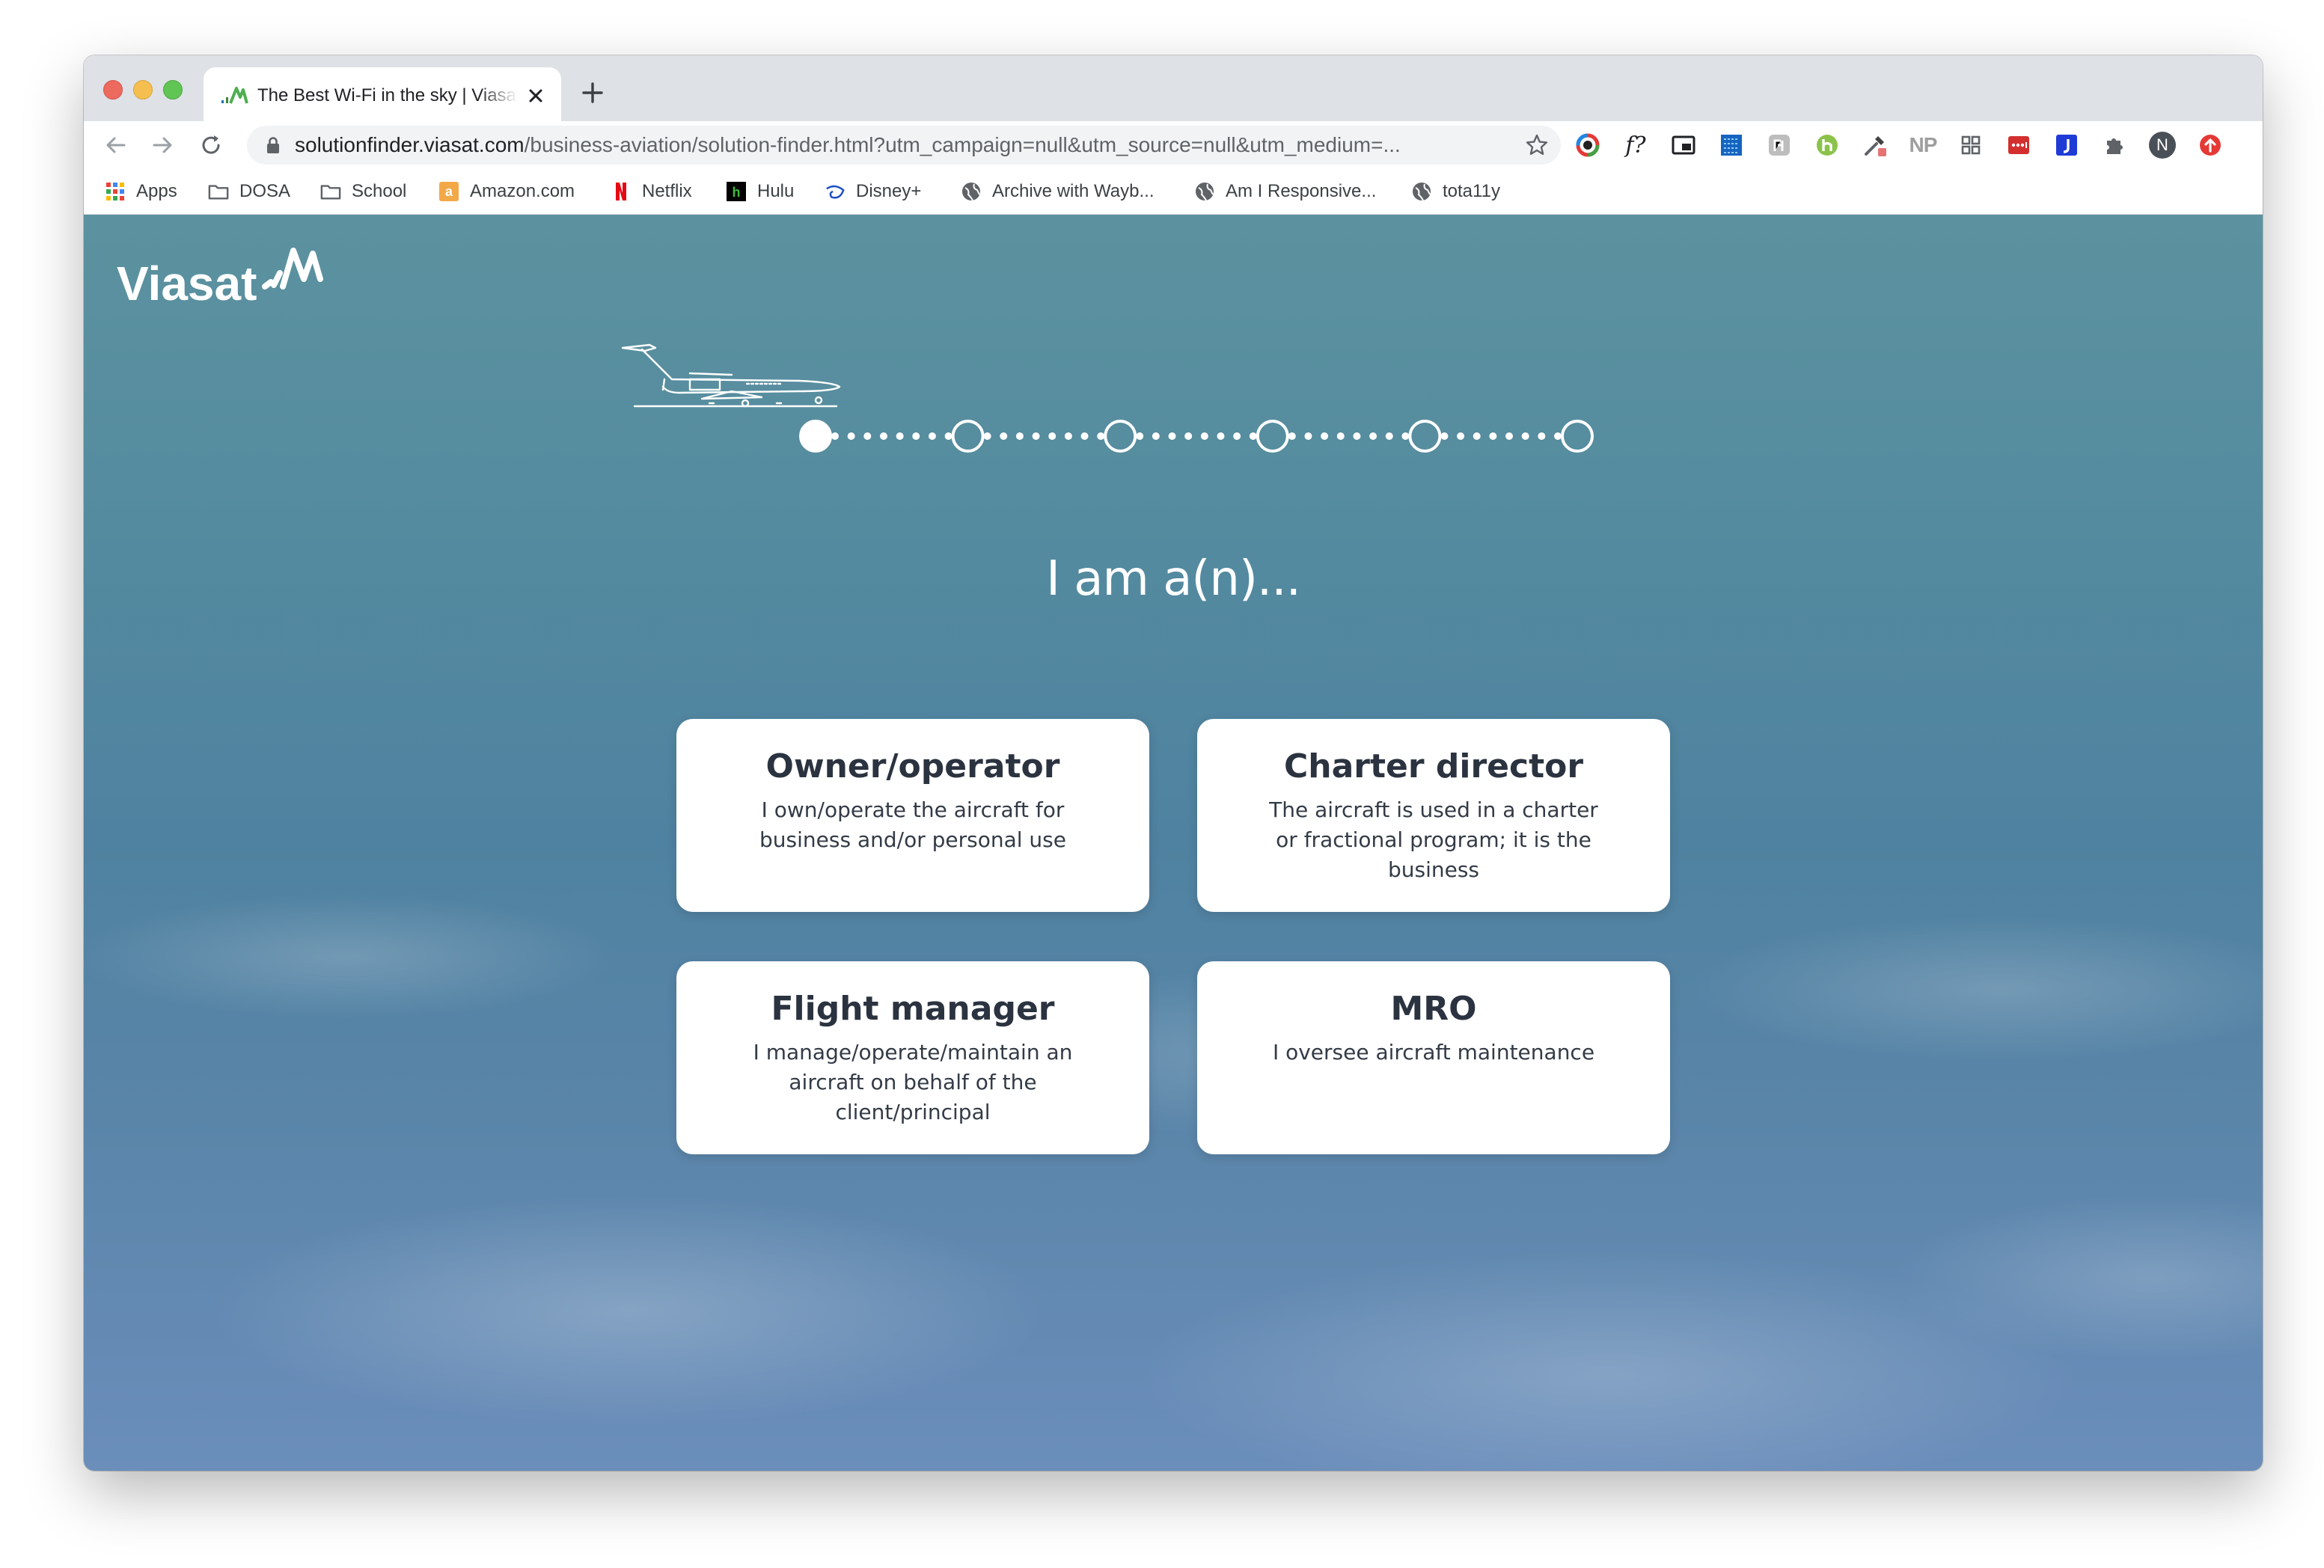  Describe the element at coordinates (1683, 145) in the screenshot. I see `picture-in-picture-extension-icon` at that location.